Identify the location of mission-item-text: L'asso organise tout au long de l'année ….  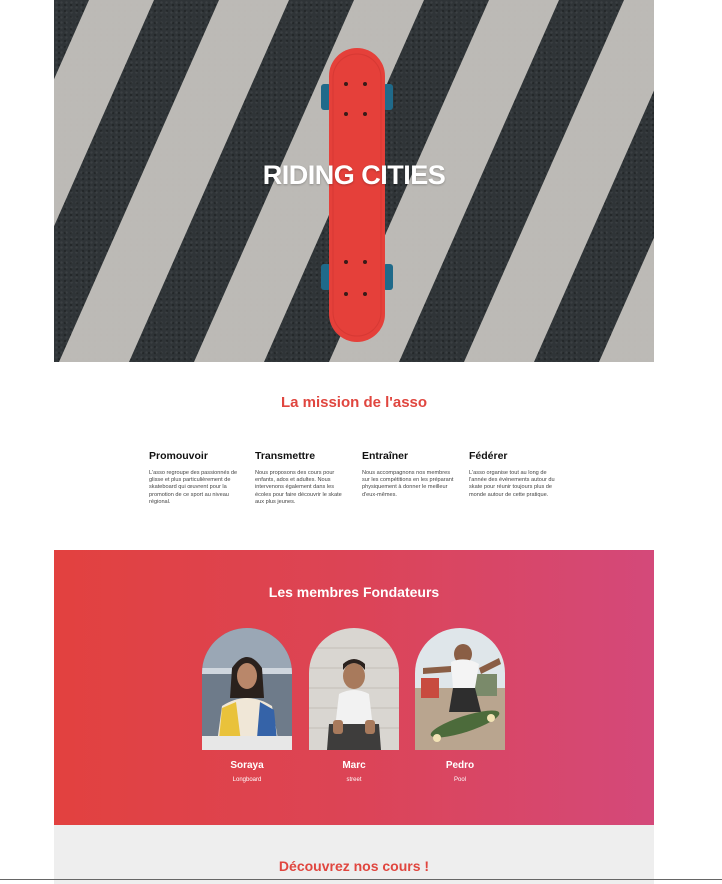
(512, 484).